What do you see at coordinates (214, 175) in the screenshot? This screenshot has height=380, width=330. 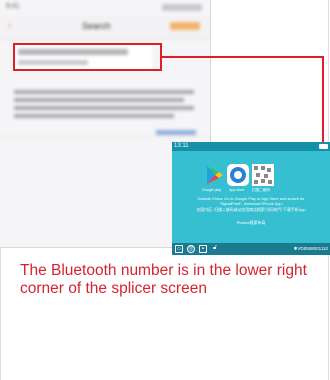 I see `google-play-icon` at bounding box center [214, 175].